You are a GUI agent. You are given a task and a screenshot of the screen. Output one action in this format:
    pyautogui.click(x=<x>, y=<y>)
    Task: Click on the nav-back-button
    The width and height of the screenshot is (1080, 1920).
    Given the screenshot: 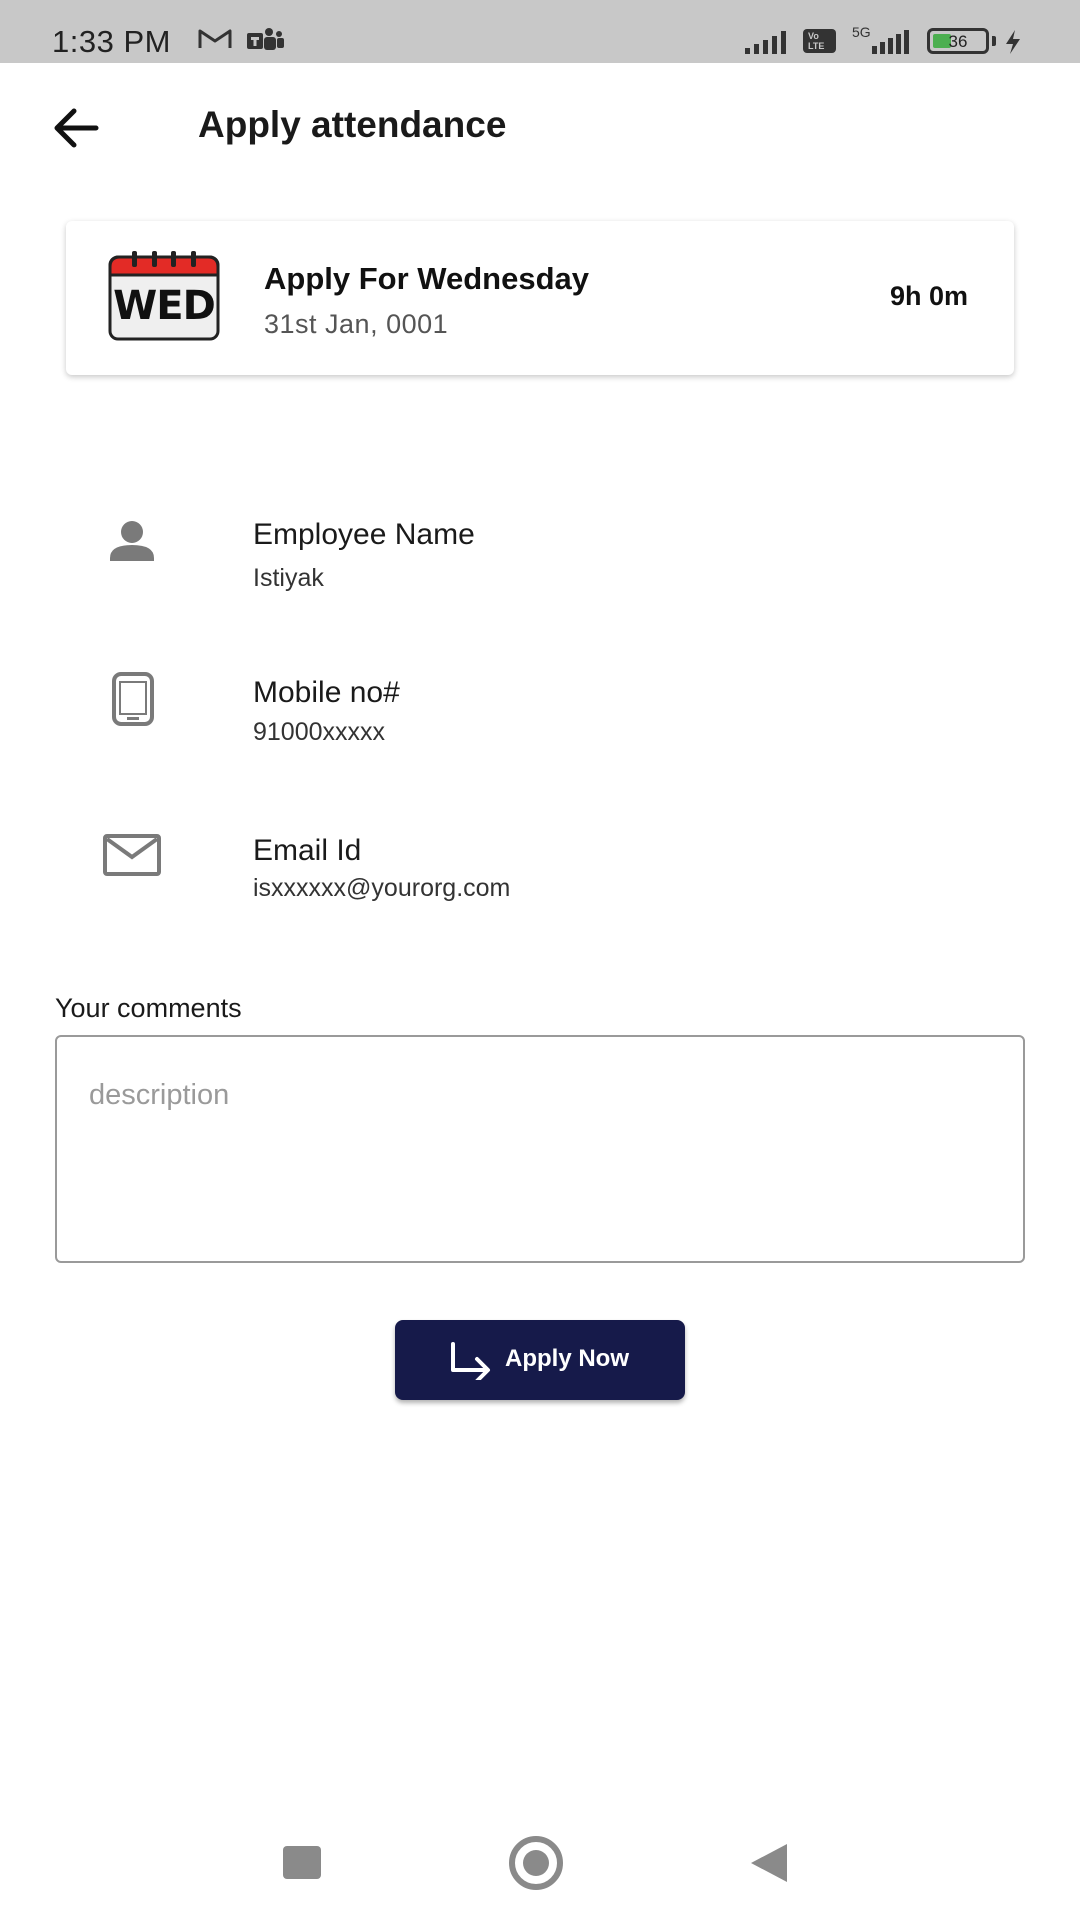 What is the action you would take?
    pyautogui.click(x=770, y=1865)
    